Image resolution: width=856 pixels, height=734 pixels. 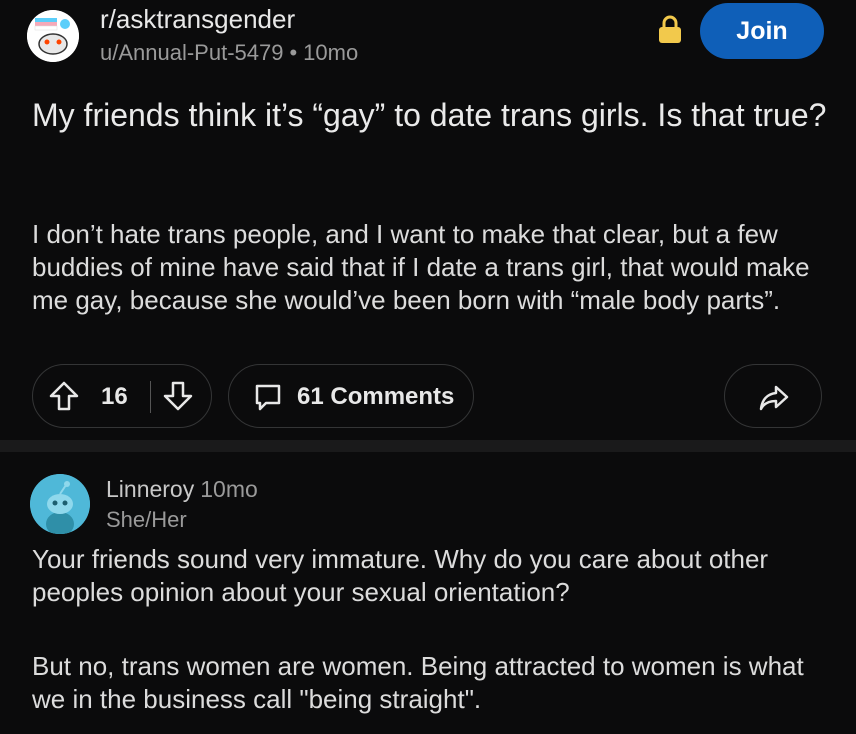 I want to click on comment-author-line: Linneroy 10mo, so click(x=182, y=489).